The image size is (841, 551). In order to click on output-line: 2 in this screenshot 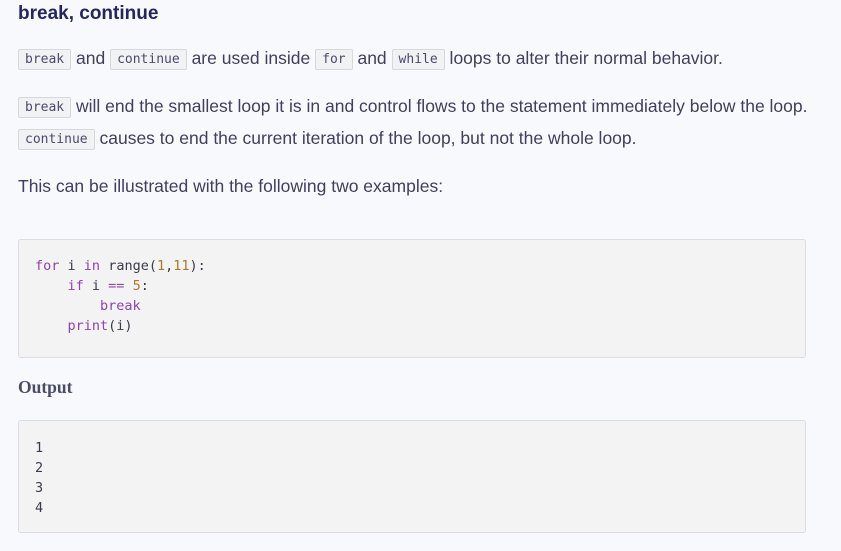, I will do `click(39, 468)`.